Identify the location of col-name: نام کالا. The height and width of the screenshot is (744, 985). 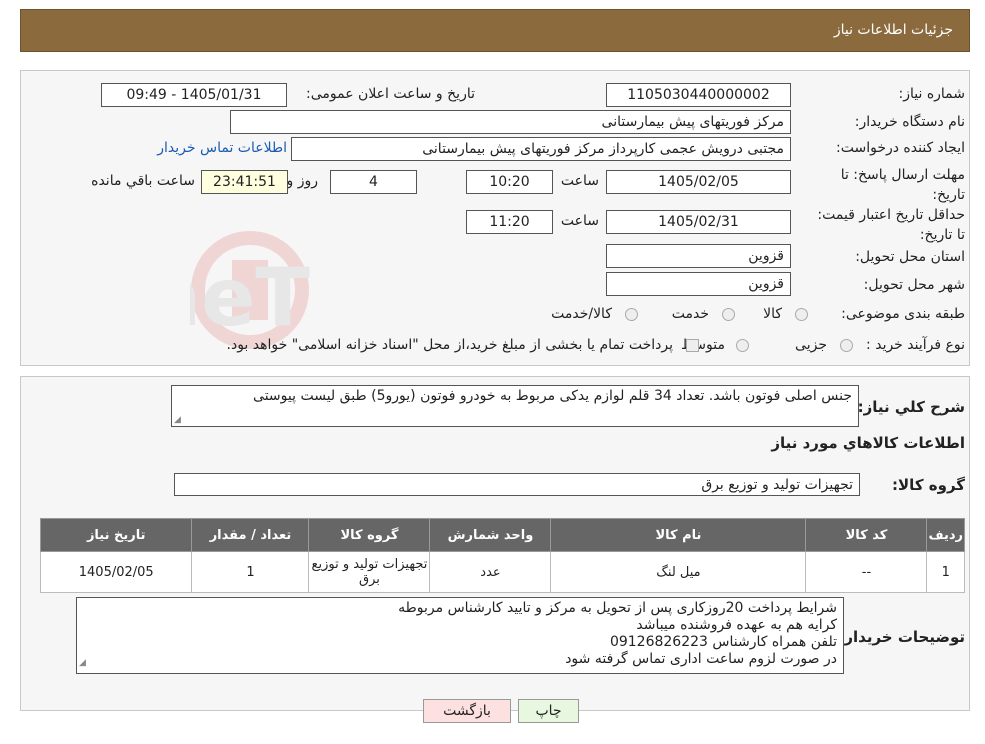
(678, 535).